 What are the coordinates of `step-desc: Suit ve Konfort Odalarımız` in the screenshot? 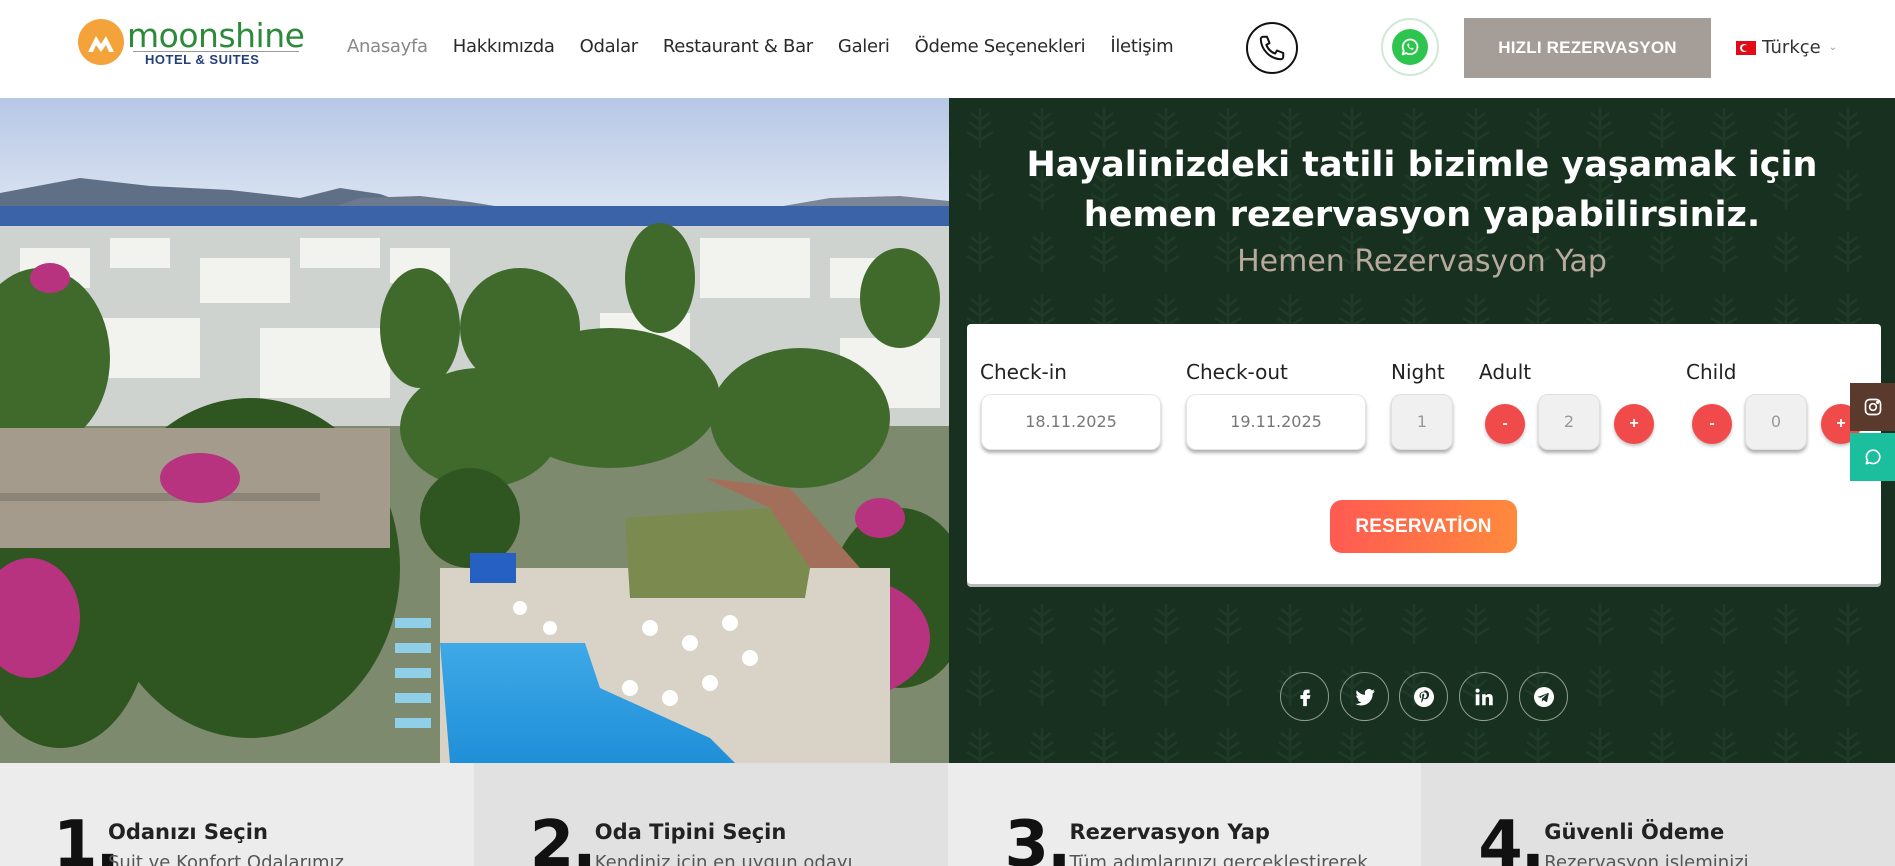 It's located at (226, 859).